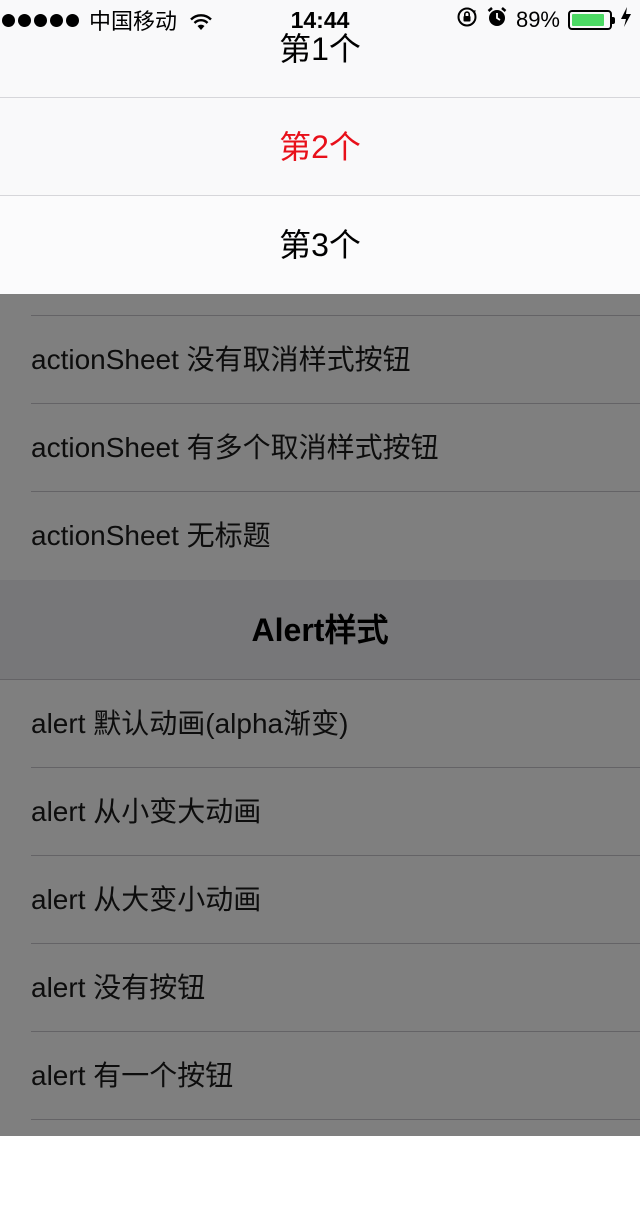  What do you see at coordinates (320, 20) in the screenshot?
I see `status-bar: 中国移动 14:44 89%` at bounding box center [320, 20].